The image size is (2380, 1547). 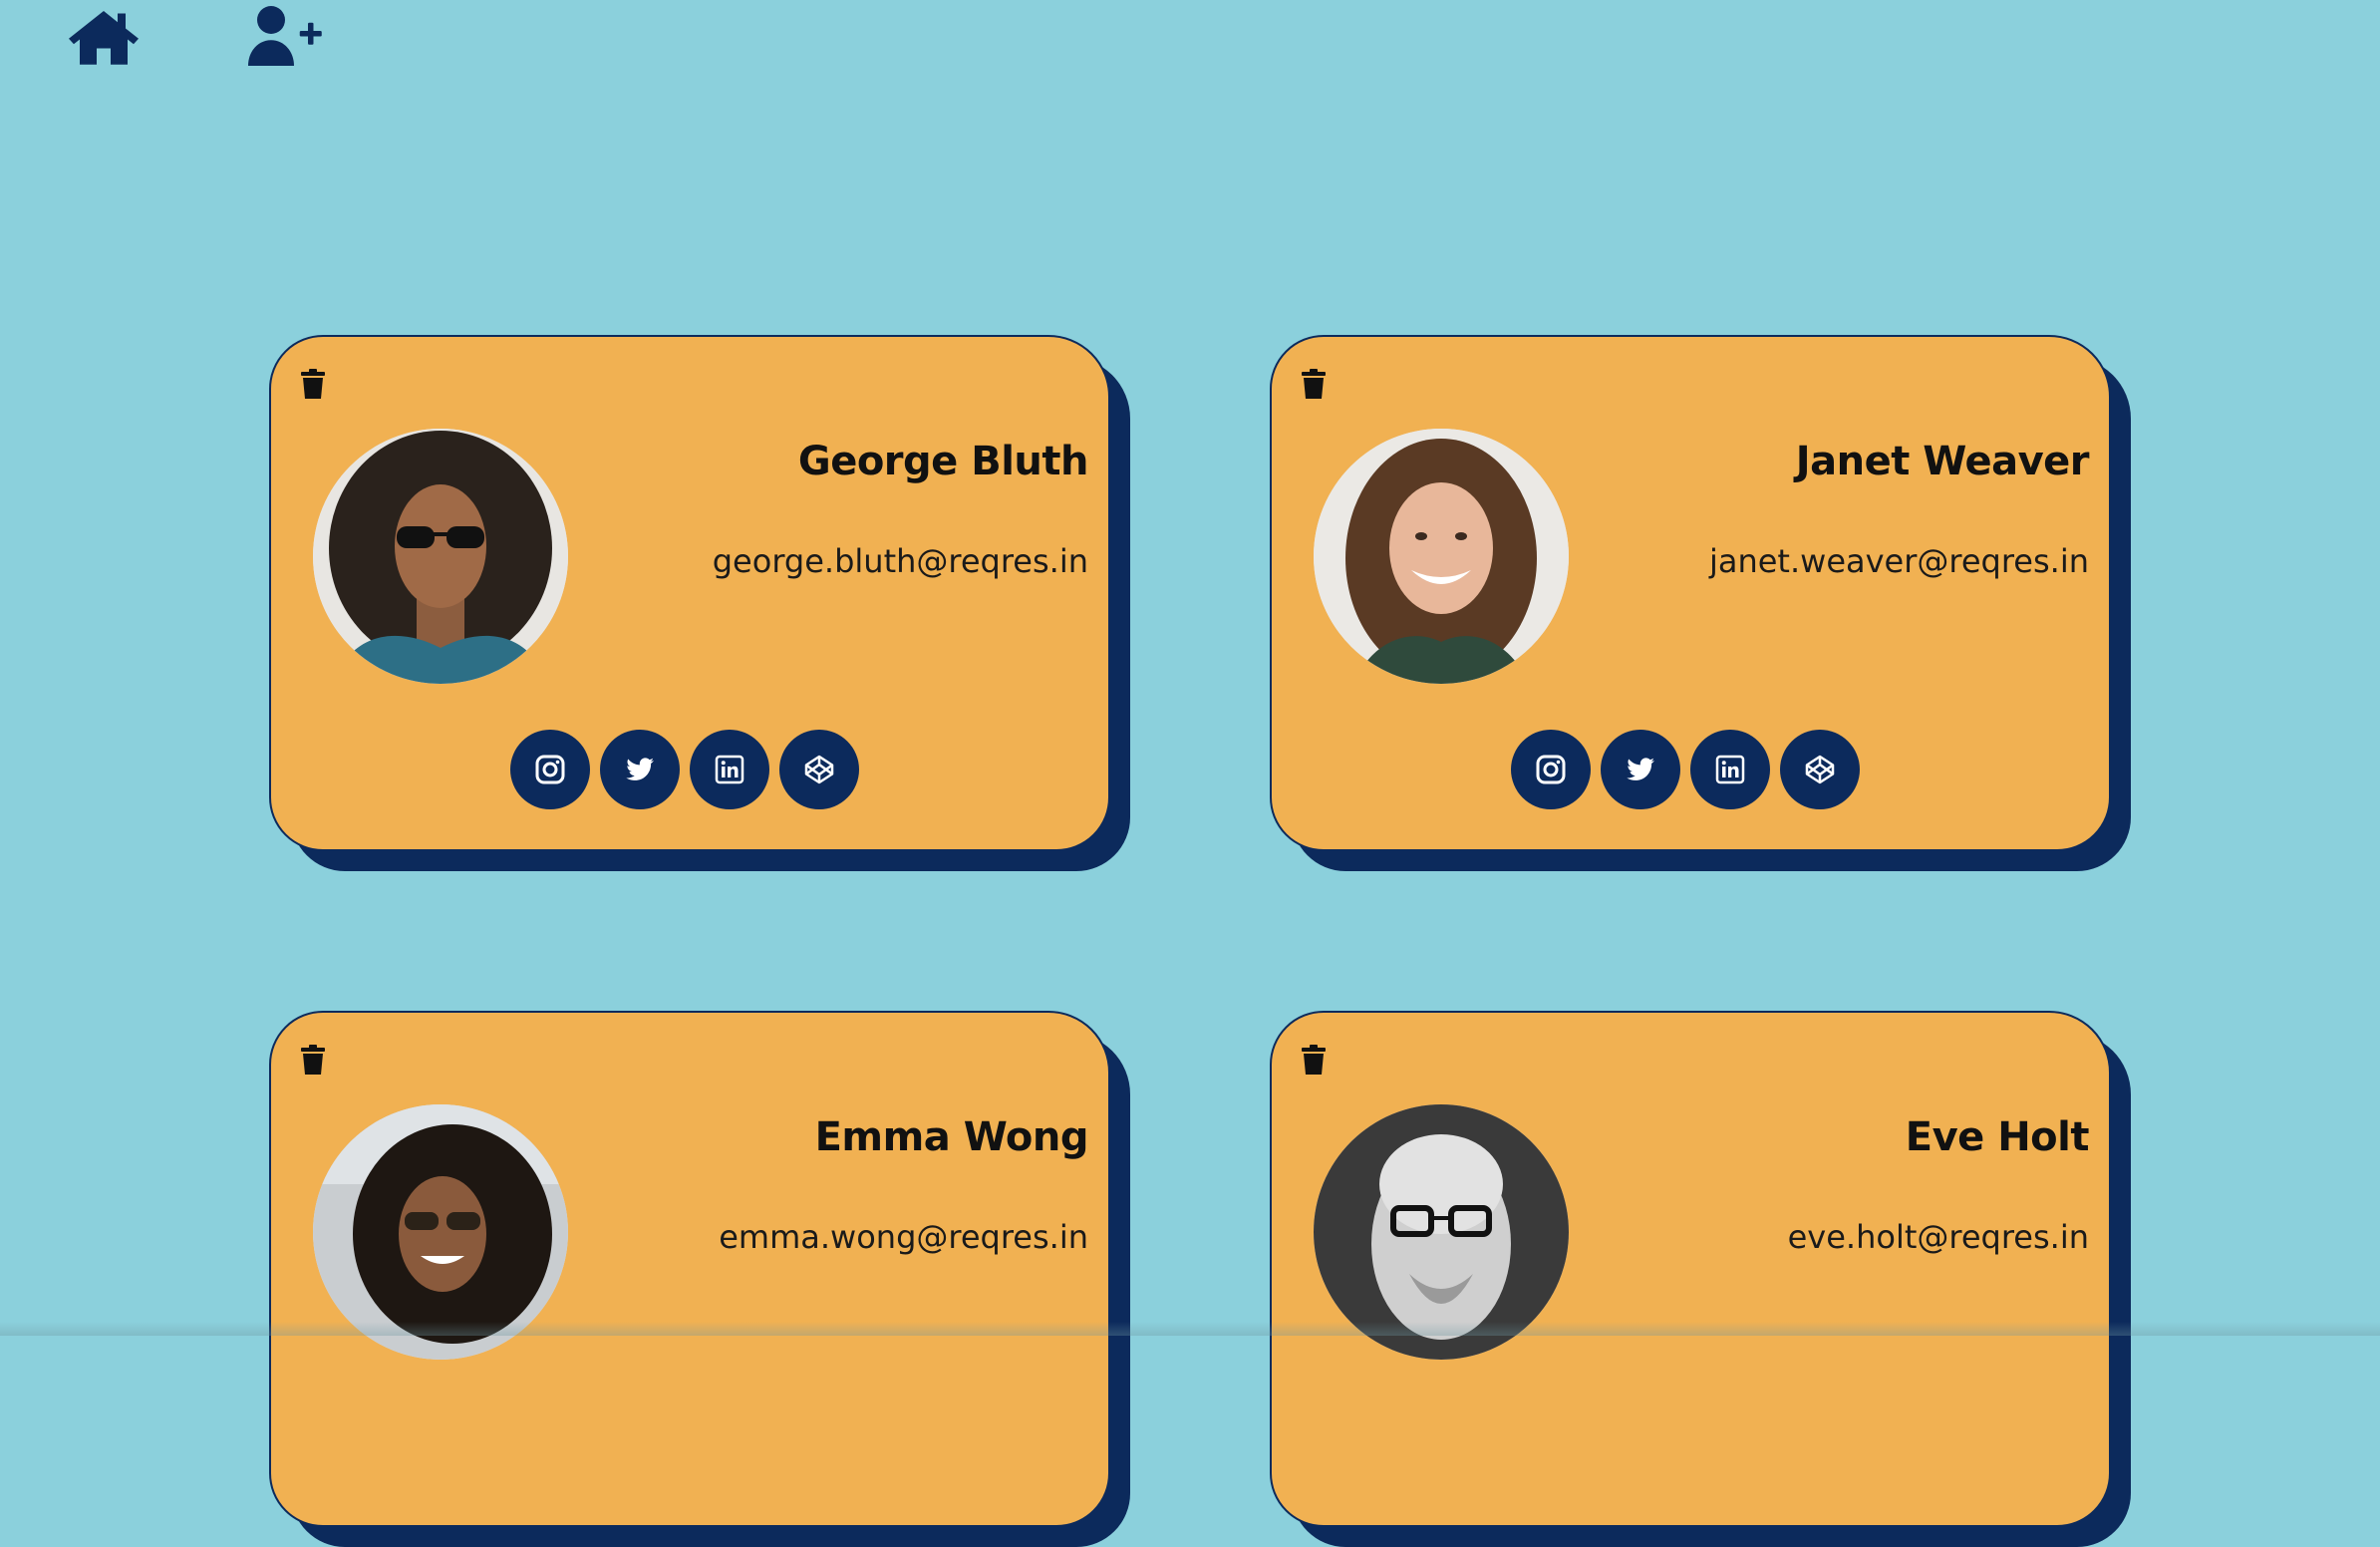 I want to click on user-card: Eve Holt eve.holt@reqres.in, so click(x=1700, y=1279).